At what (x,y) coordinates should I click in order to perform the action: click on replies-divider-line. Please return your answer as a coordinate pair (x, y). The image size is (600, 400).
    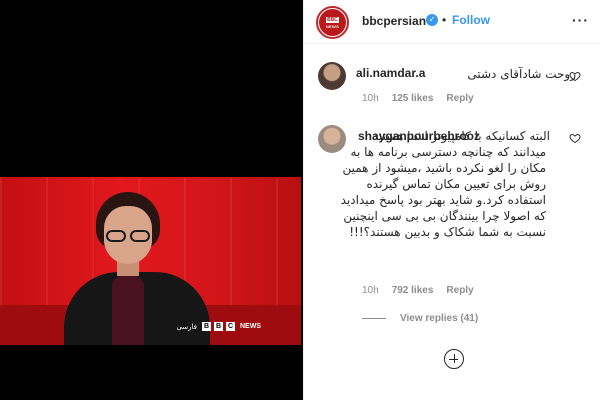
    Looking at the image, I should click on (374, 318).